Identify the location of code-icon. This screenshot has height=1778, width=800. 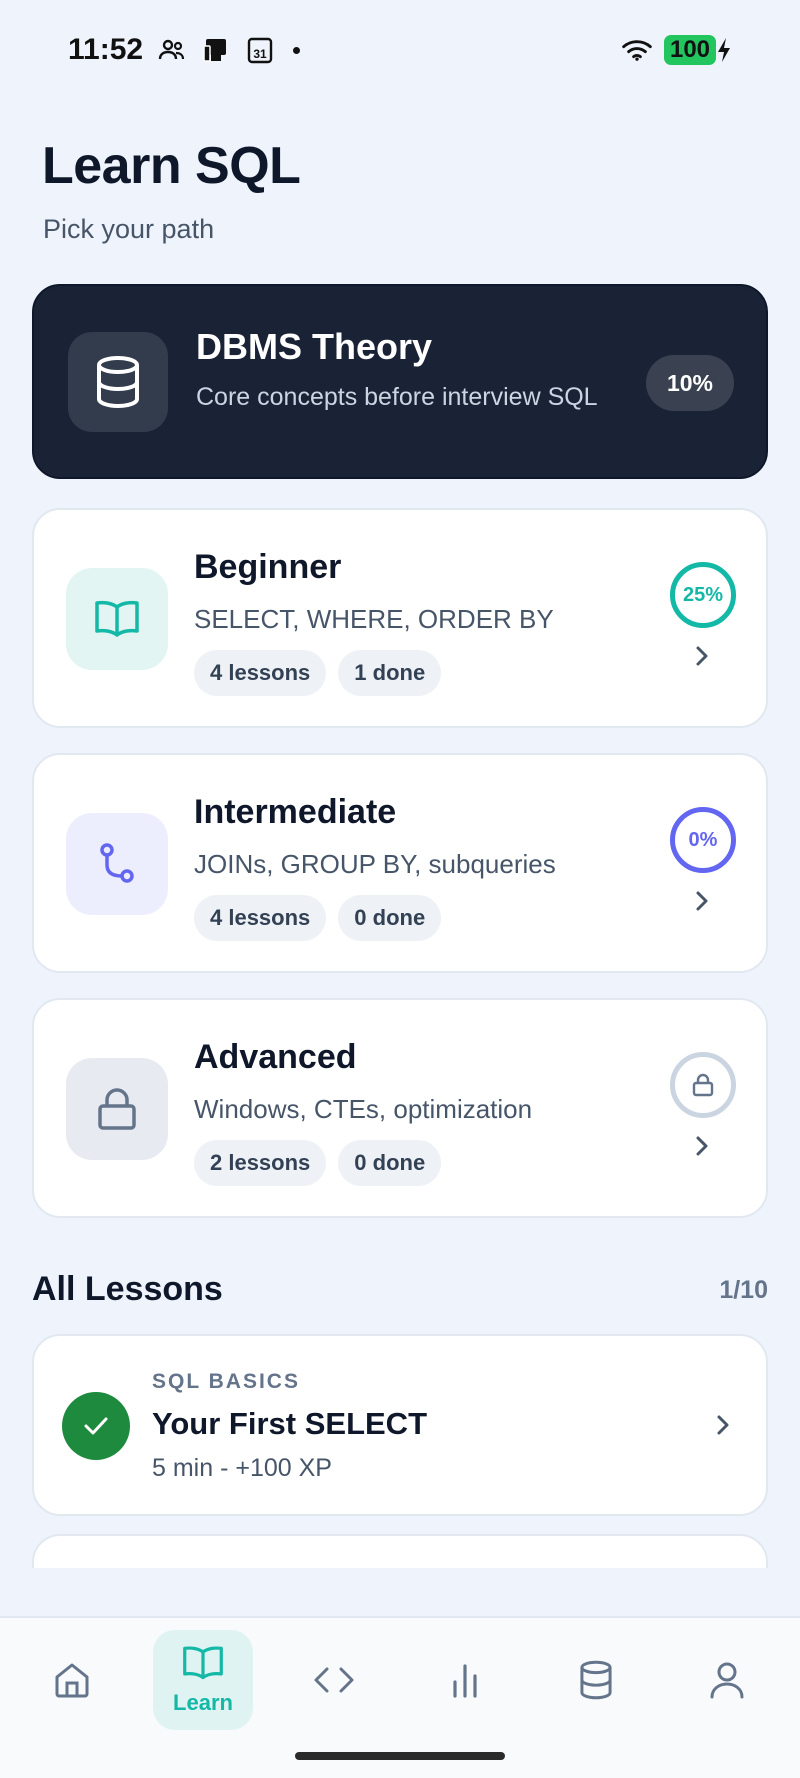
(334, 1680).